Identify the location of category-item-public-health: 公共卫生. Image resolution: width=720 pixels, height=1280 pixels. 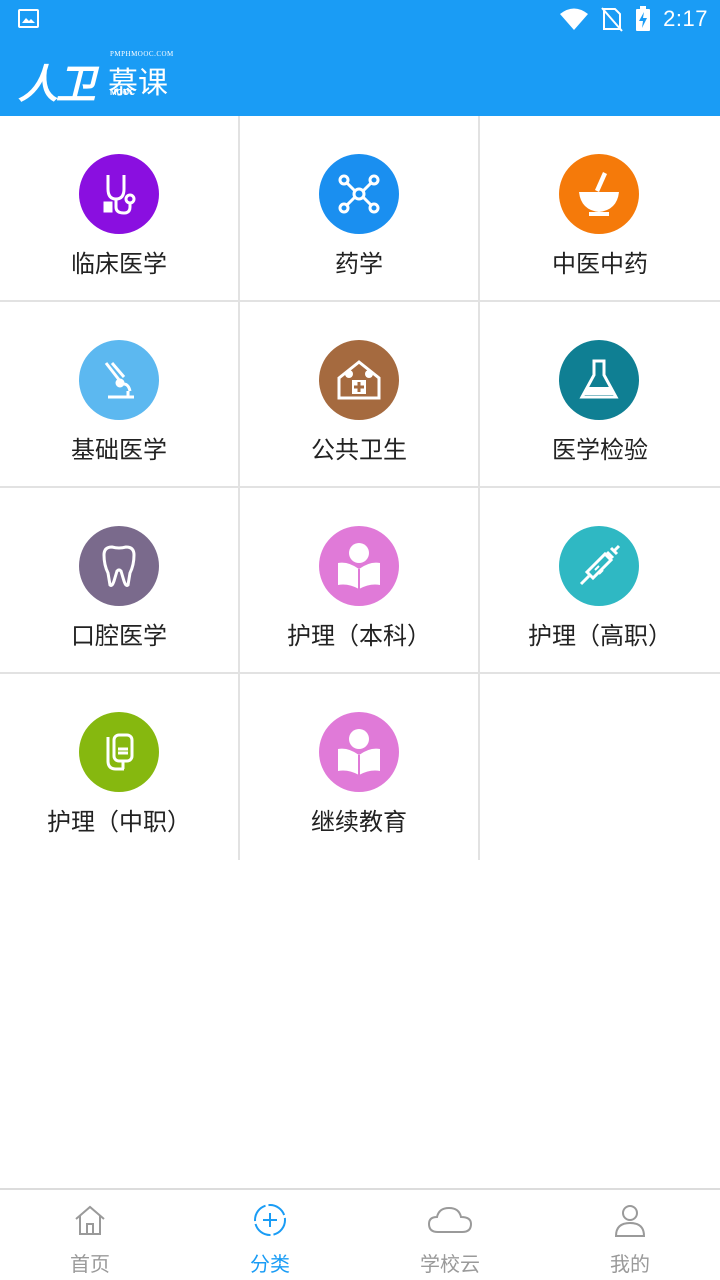
(360, 394).